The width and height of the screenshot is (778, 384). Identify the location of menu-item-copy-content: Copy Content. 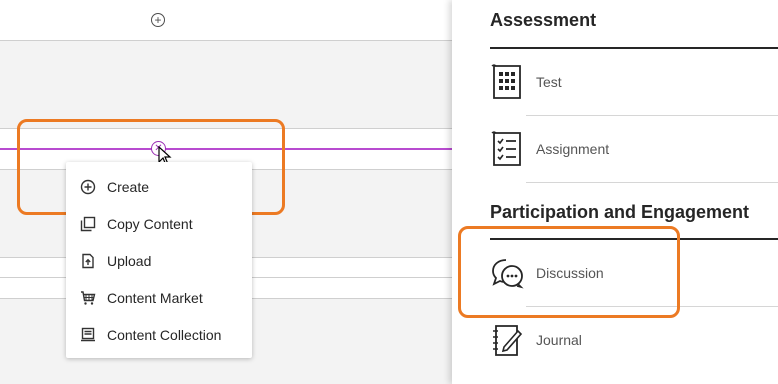
(159, 223).